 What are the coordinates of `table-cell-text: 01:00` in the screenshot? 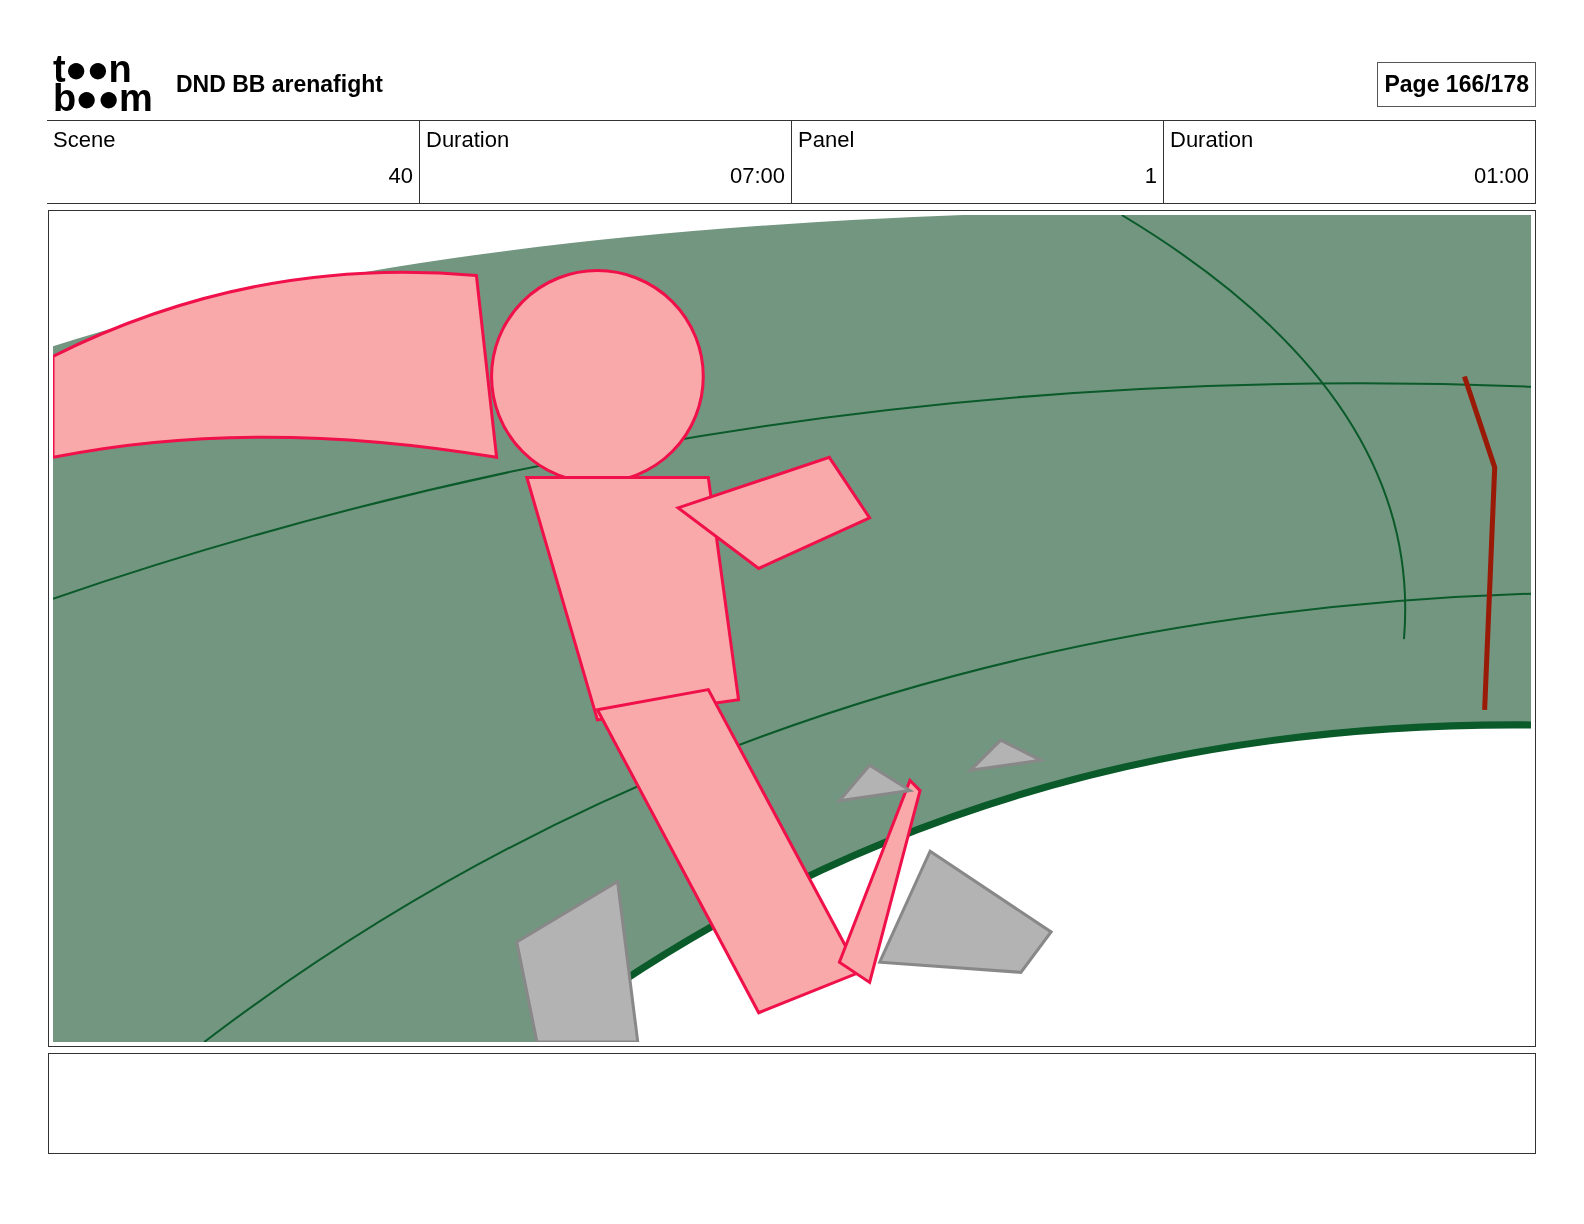 It's located at (1500, 176).